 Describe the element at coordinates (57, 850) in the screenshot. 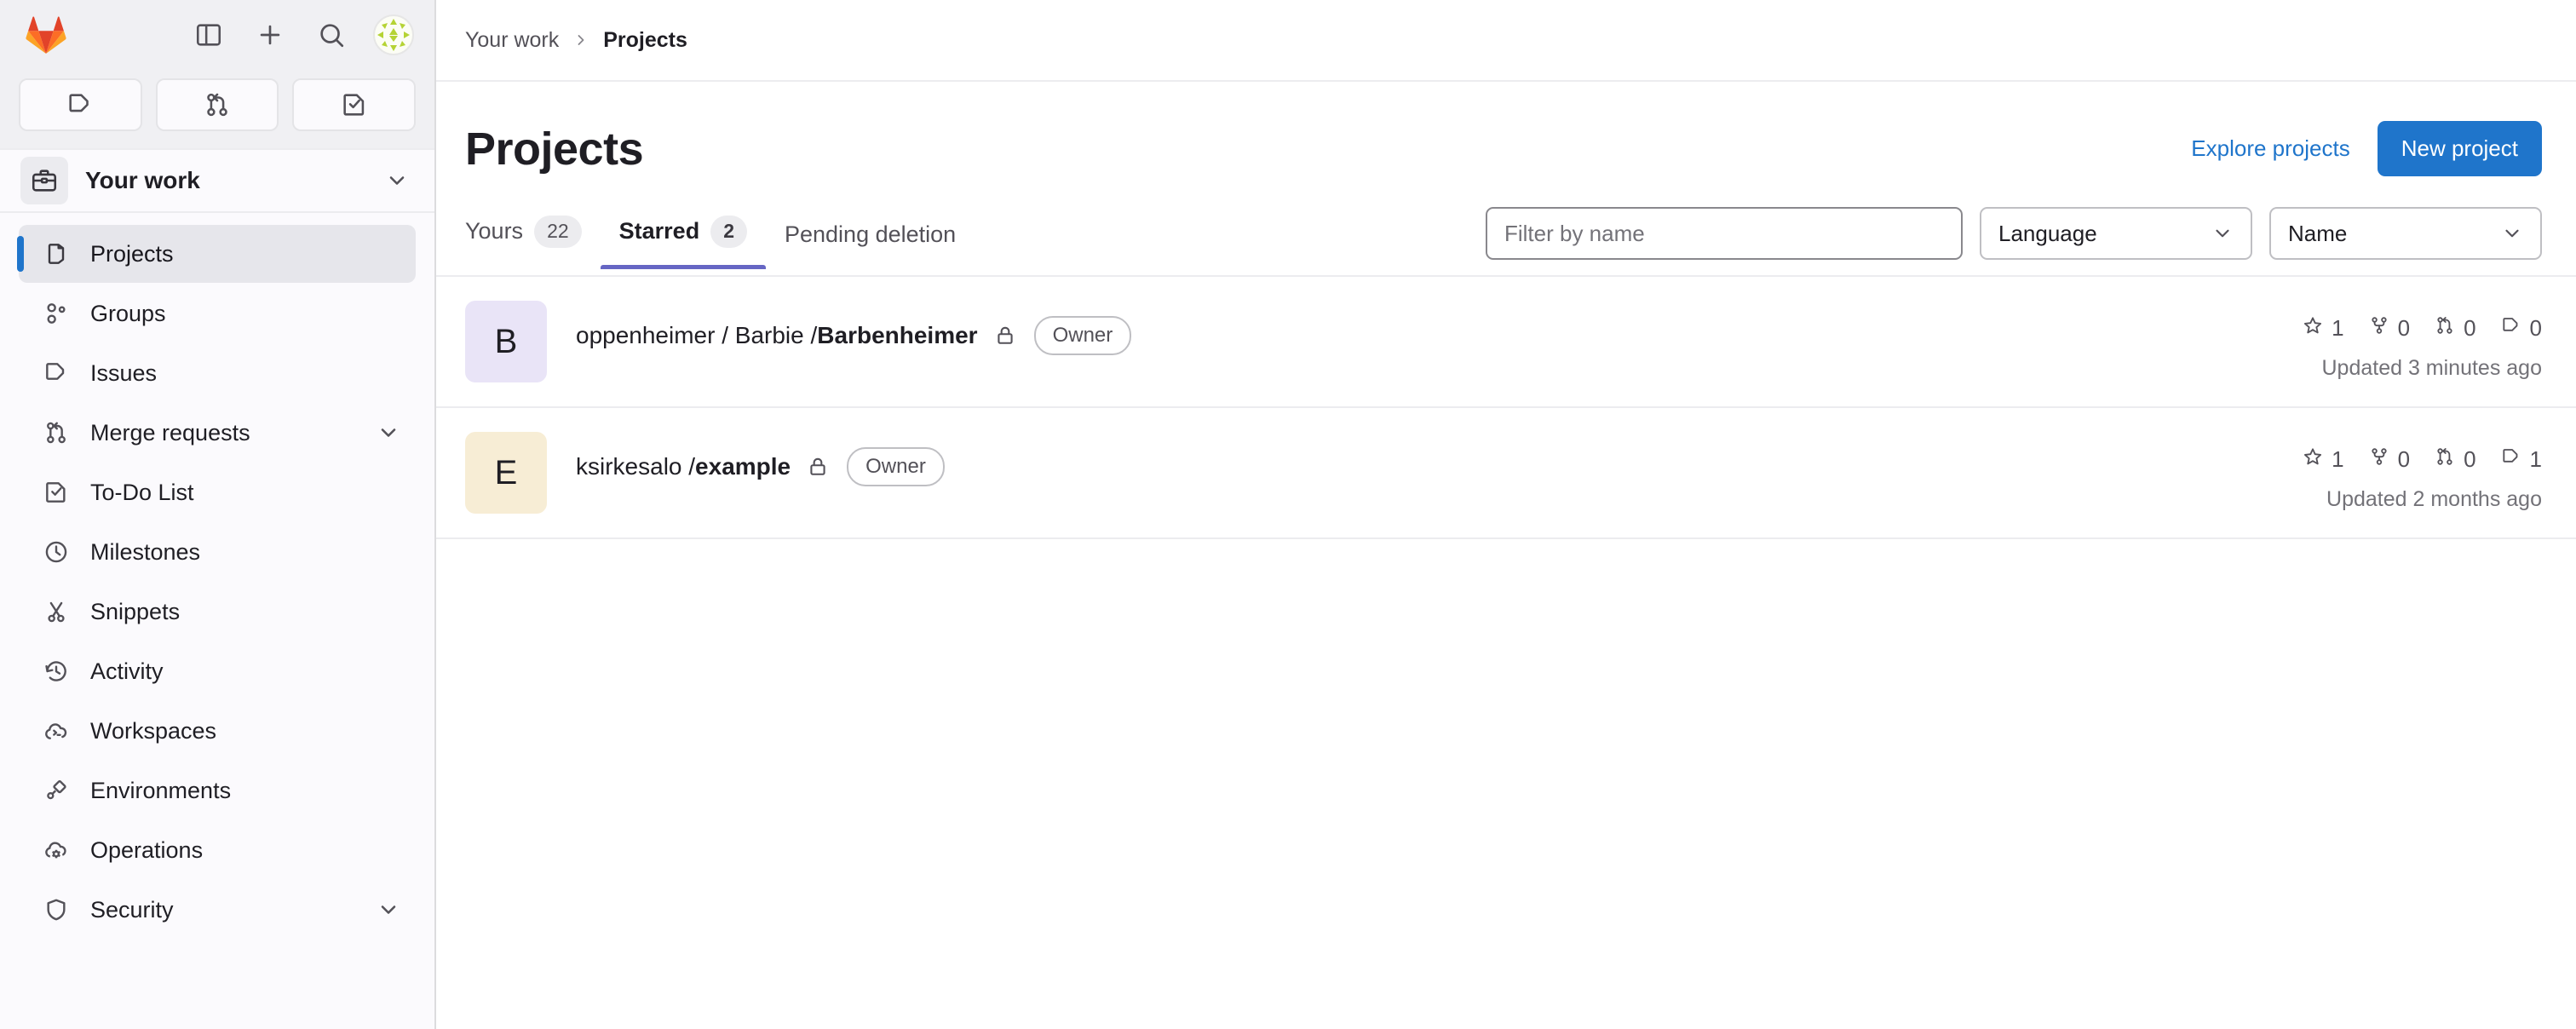

I see `cloud-gear-icon` at that location.